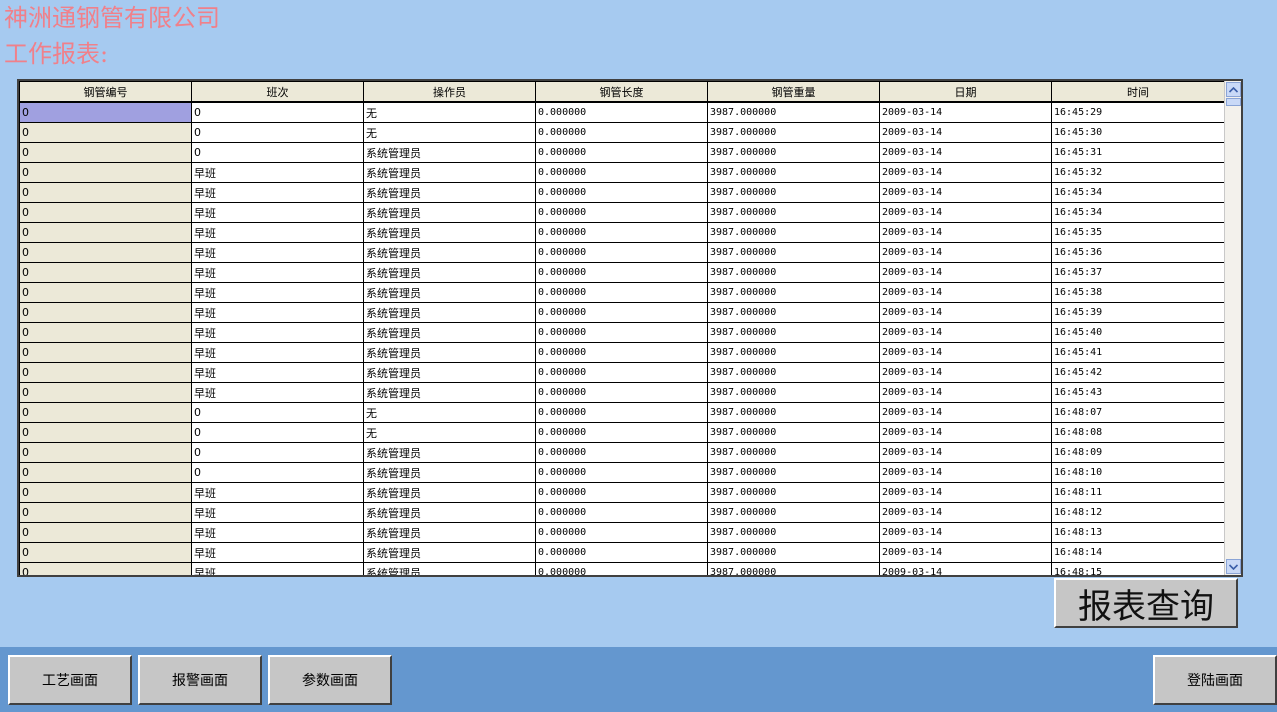 The width and height of the screenshot is (1277, 712). What do you see at coordinates (105, 92) in the screenshot?
I see `column-header-pipe-id: 钢管编号` at bounding box center [105, 92].